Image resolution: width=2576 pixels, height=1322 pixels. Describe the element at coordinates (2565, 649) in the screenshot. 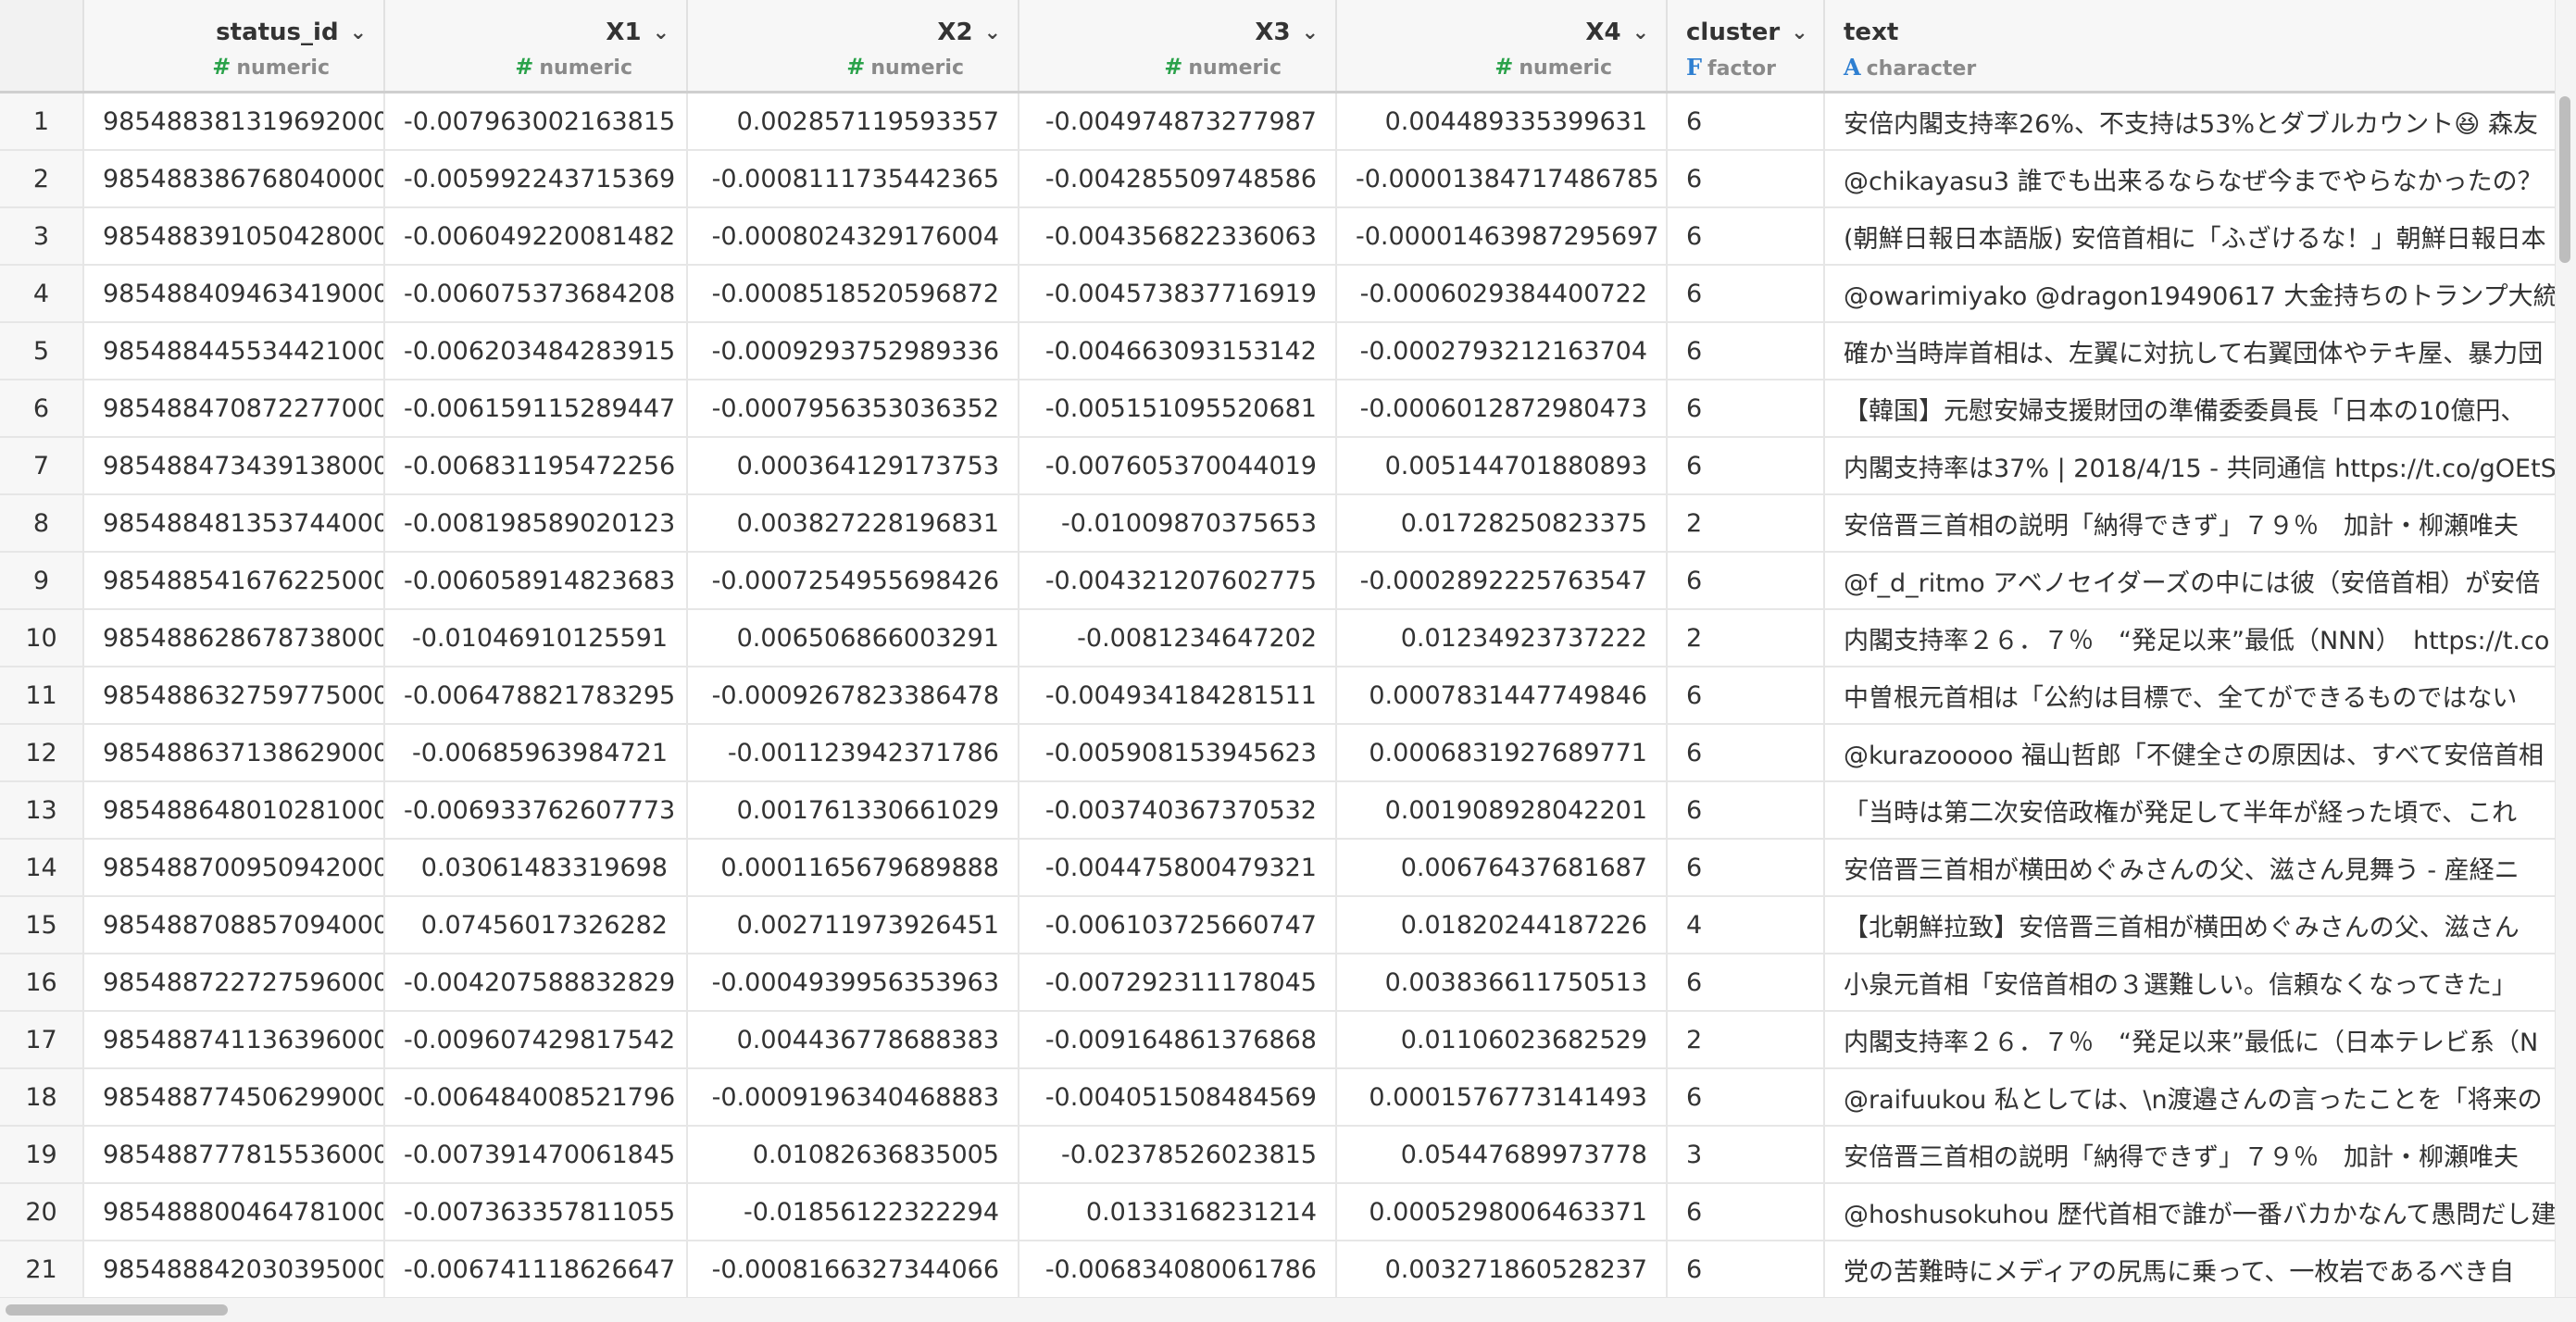

I see `vertical-scrollbar` at that location.